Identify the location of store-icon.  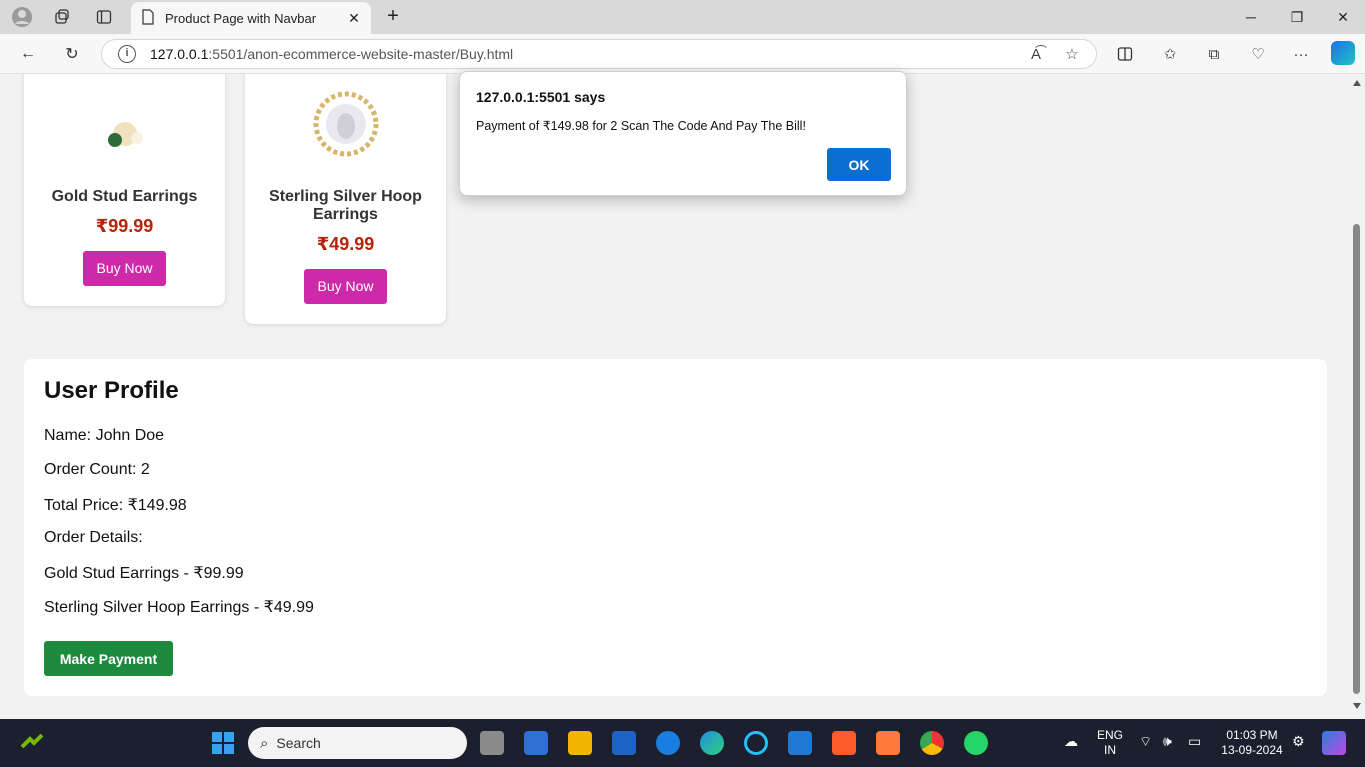
(536, 743).